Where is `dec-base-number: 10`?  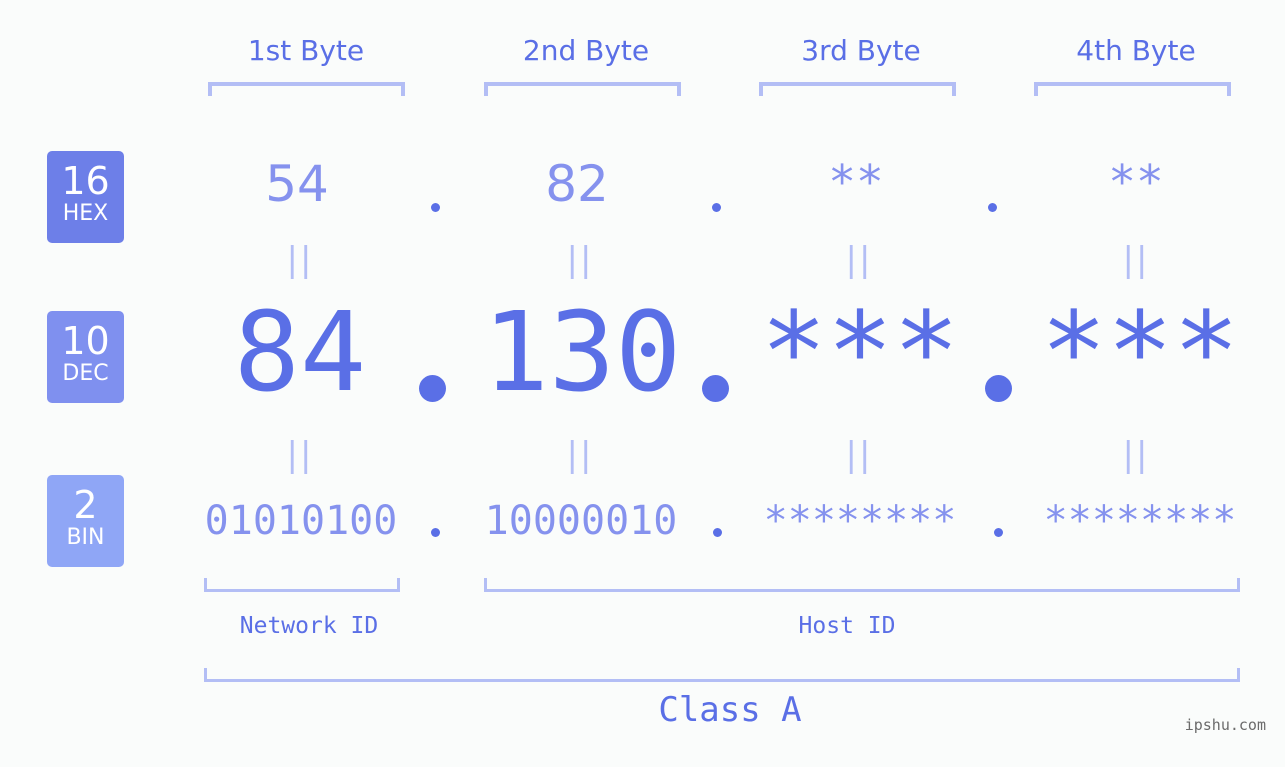 dec-base-number: 10 is located at coordinates (85, 341).